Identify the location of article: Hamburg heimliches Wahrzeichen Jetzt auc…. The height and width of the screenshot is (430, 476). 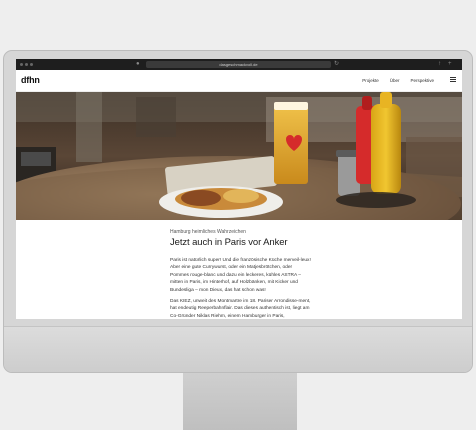
(241, 274).